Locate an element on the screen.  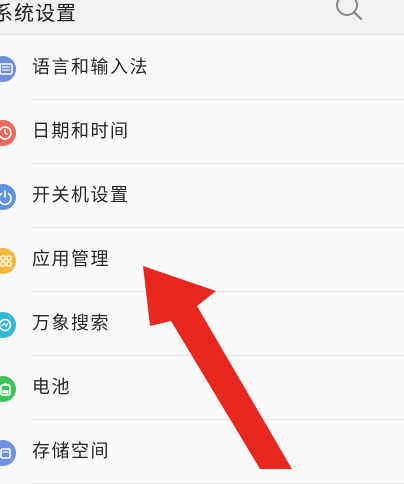
settings-item-storage: 存储空间 is located at coordinates (202, 452).